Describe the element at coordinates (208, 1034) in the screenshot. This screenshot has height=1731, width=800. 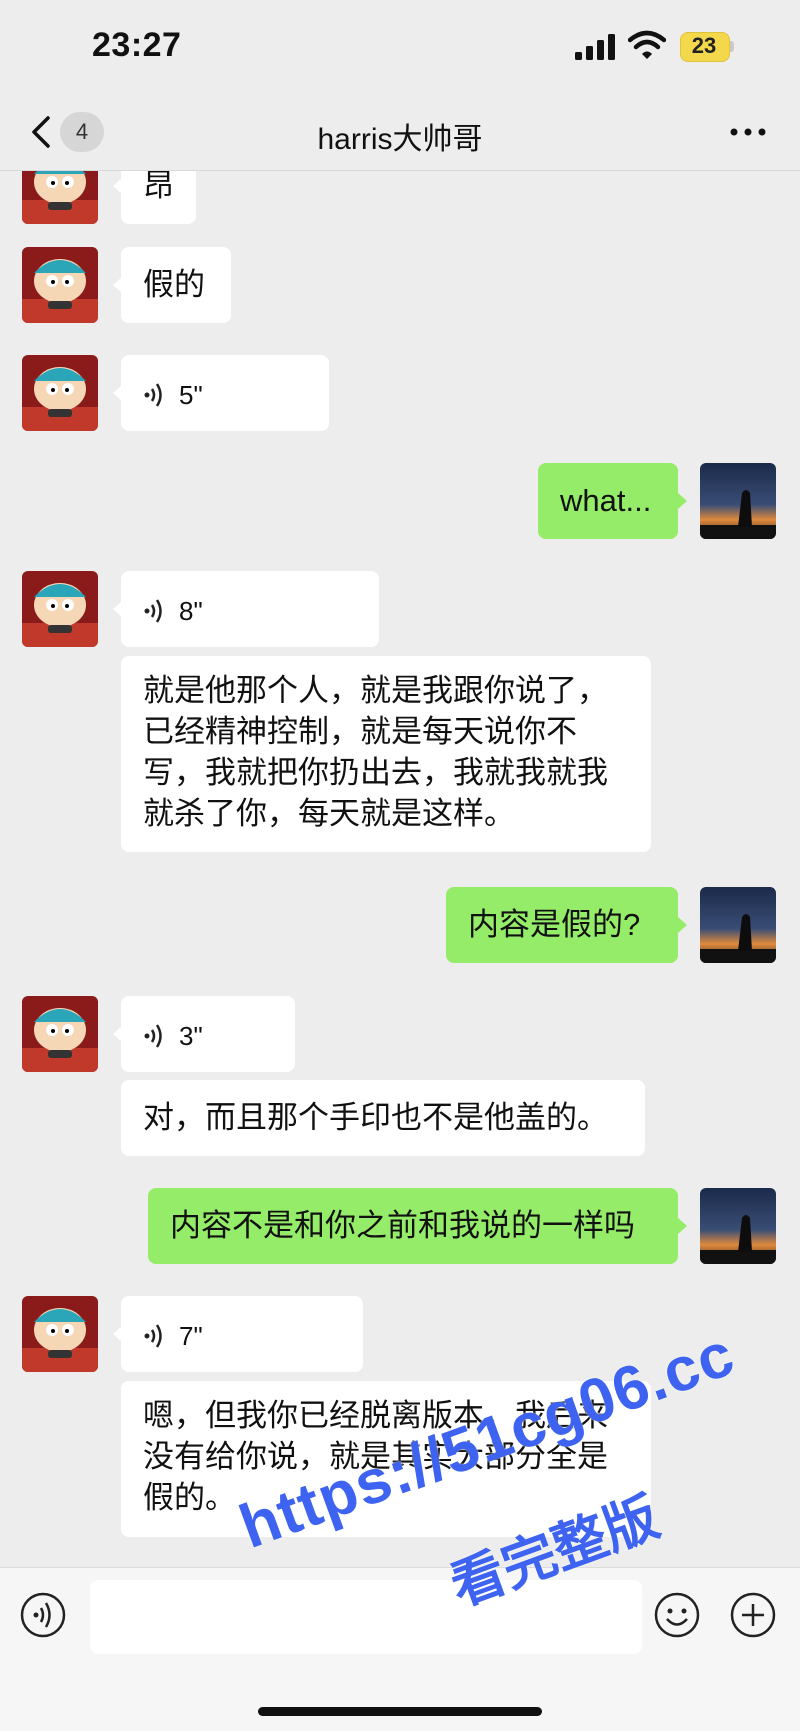
I see `voice-message-bubble: 3"` at that location.